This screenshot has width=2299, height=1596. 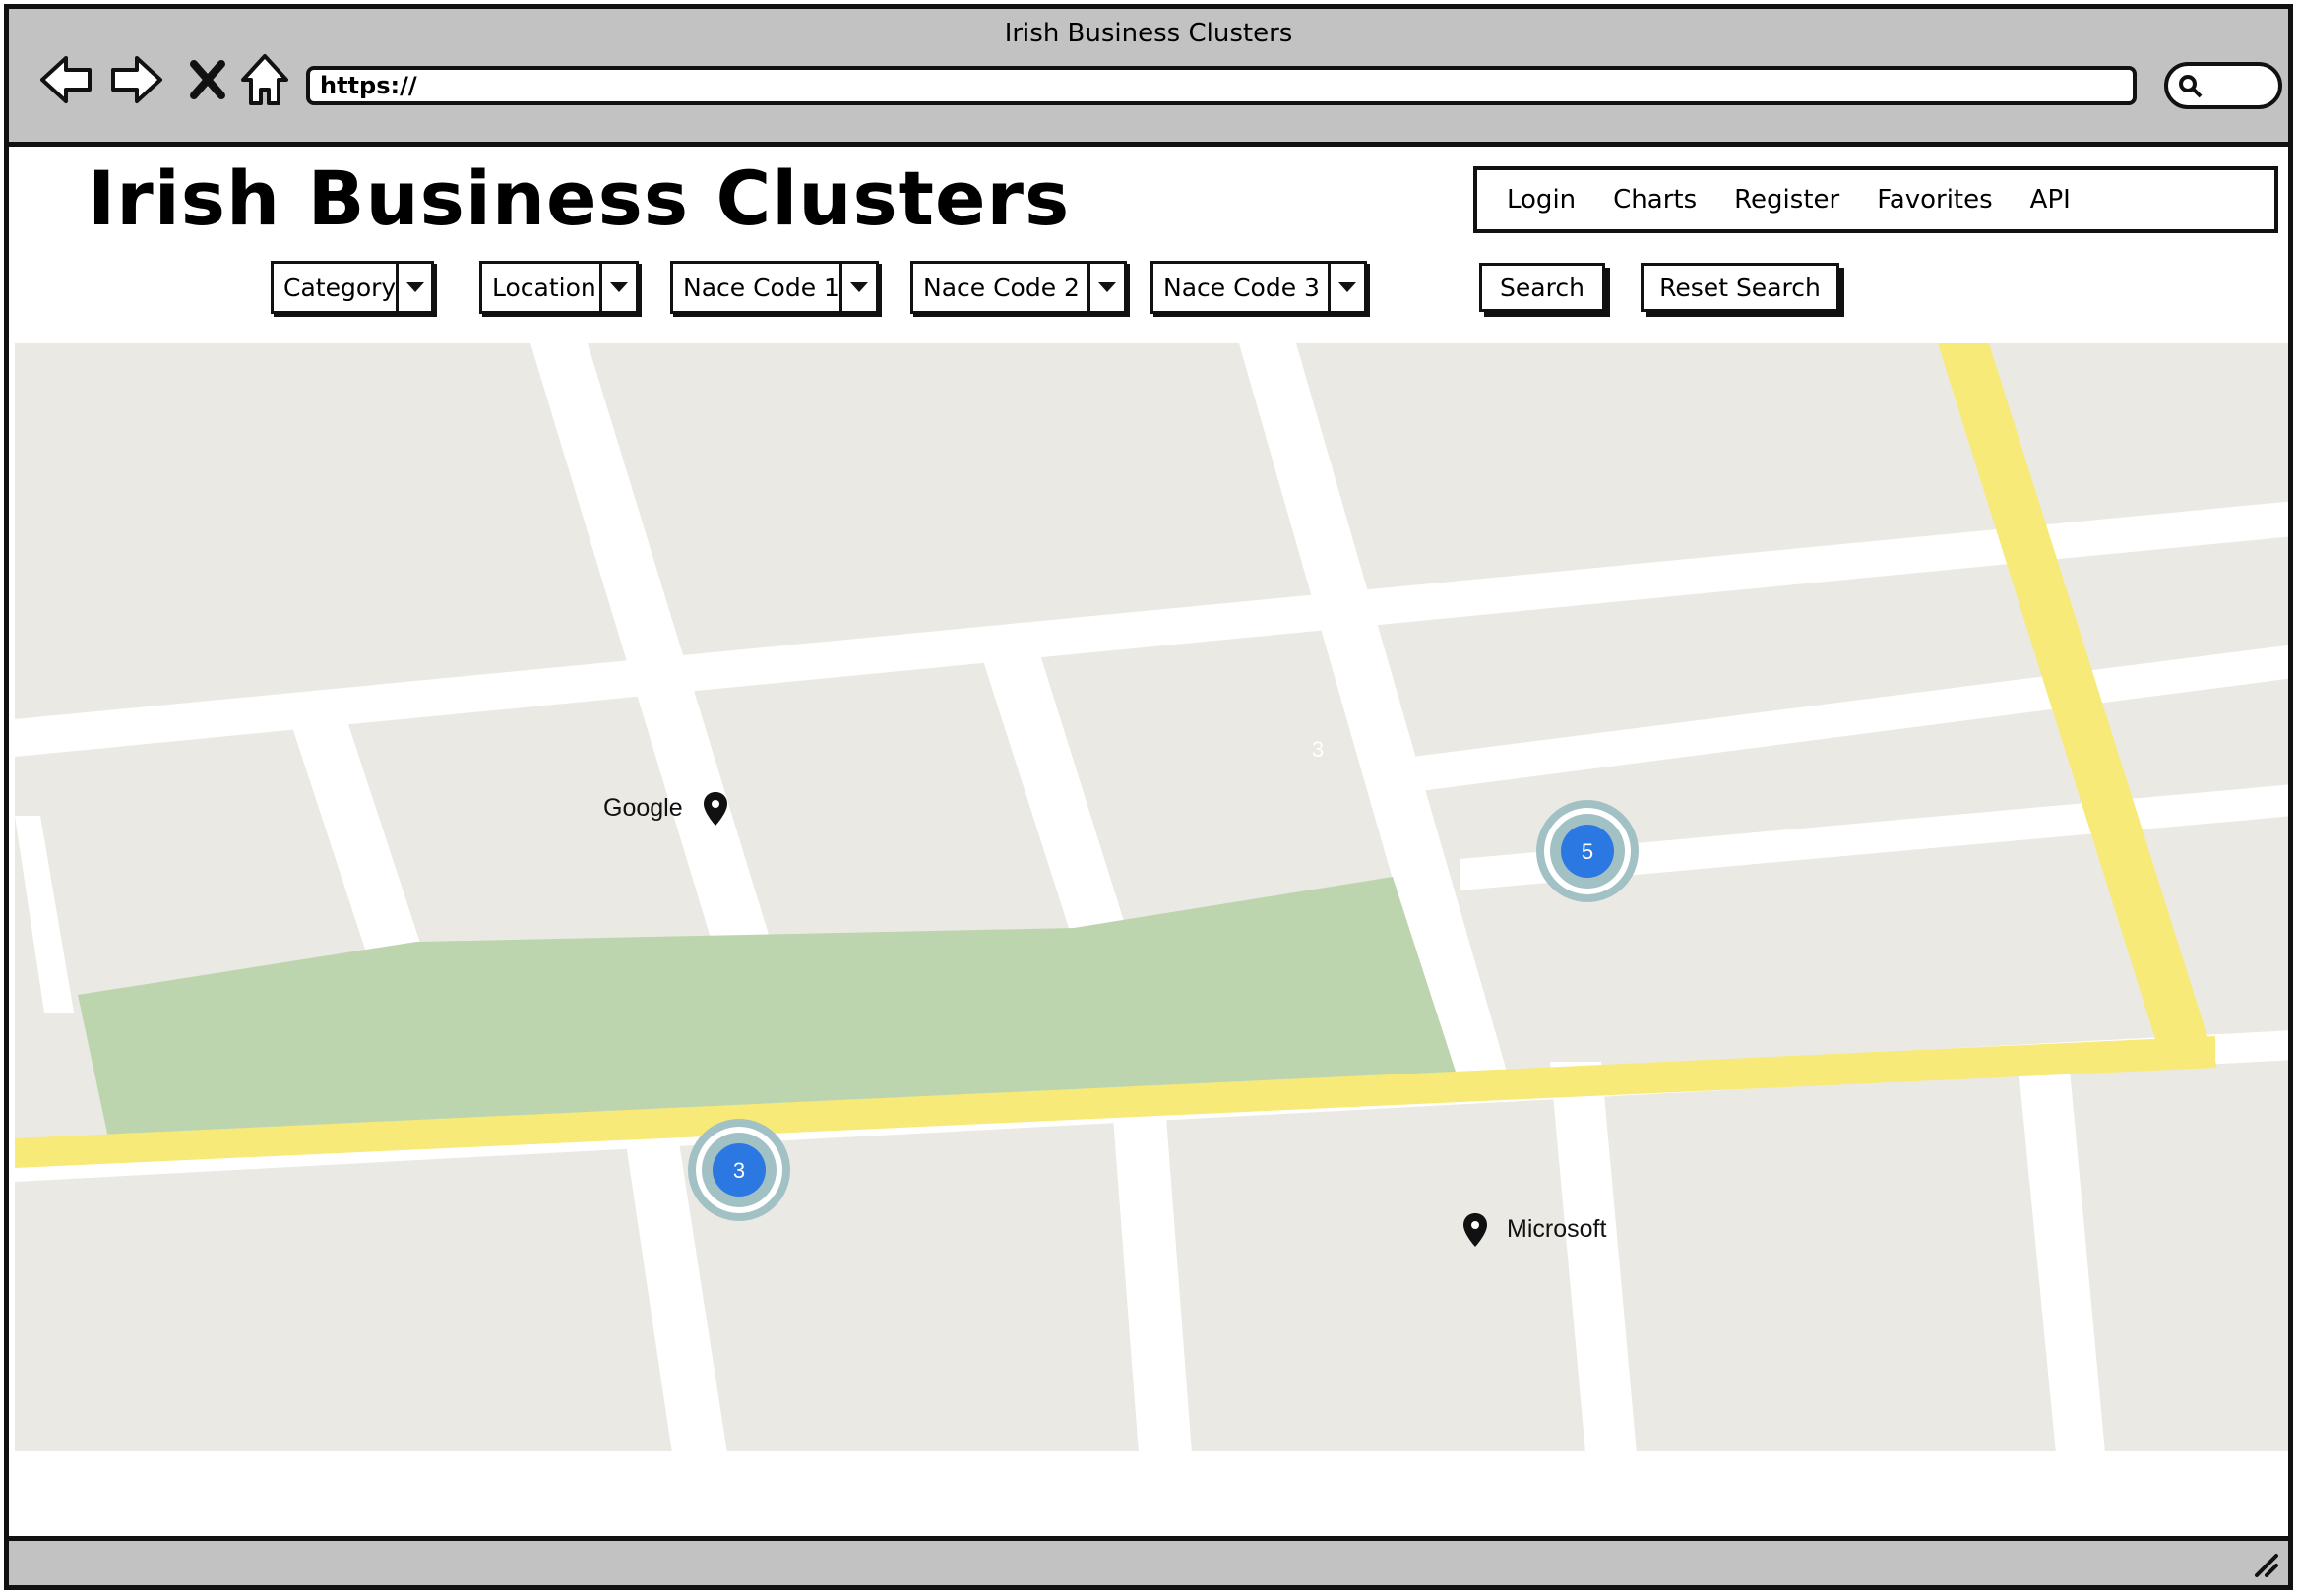 What do you see at coordinates (1875, 200) in the screenshot?
I see `top-navigation: Login Charts Register Favorites API` at bounding box center [1875, 200].